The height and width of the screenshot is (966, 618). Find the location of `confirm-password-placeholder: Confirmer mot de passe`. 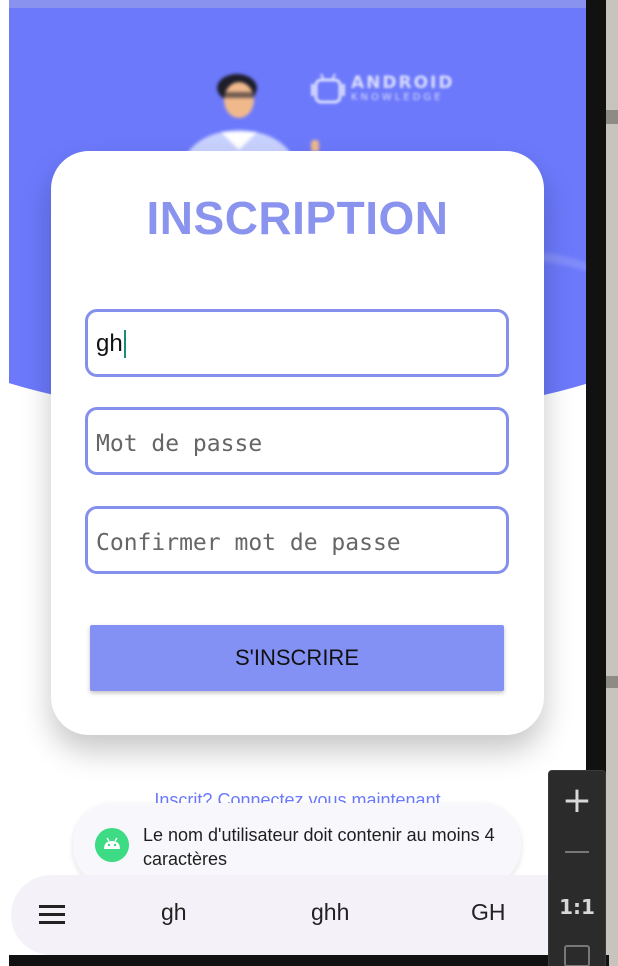

confirm-password-placeholder: Confirmer mot de passe is located at coordinates (248, 543).